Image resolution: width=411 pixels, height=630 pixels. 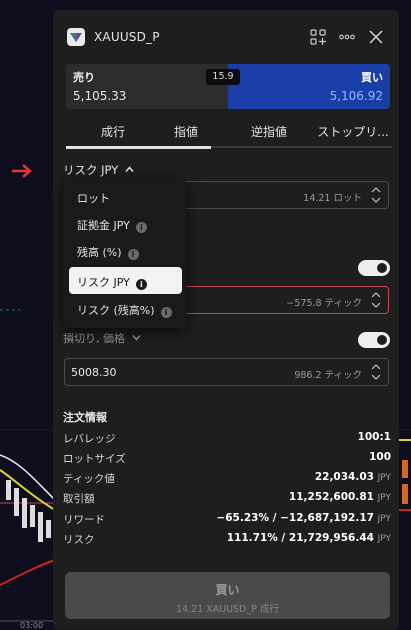 I want to click on sell-label: 売り, so click(x=84, y=77).